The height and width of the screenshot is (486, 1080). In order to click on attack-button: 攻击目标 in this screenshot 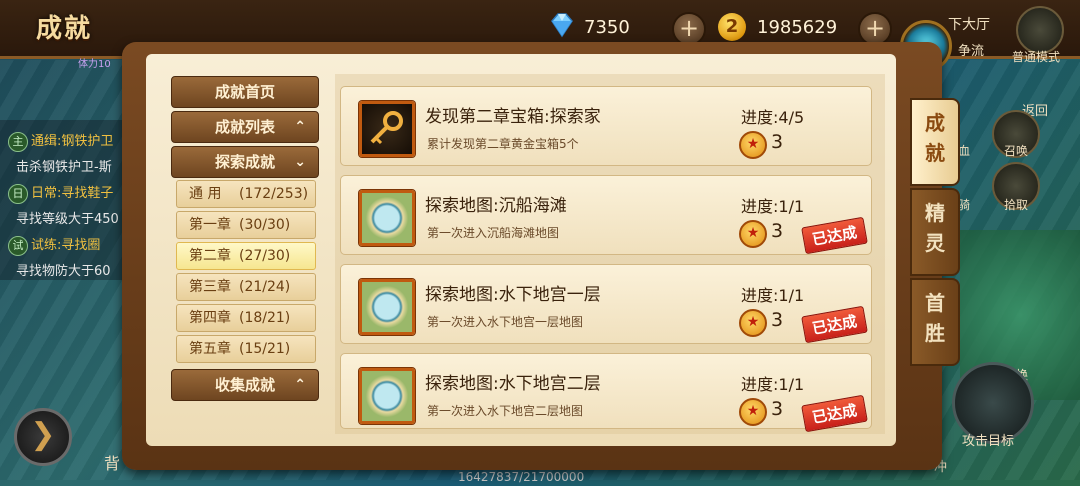, I will do `click(988, 439)`.